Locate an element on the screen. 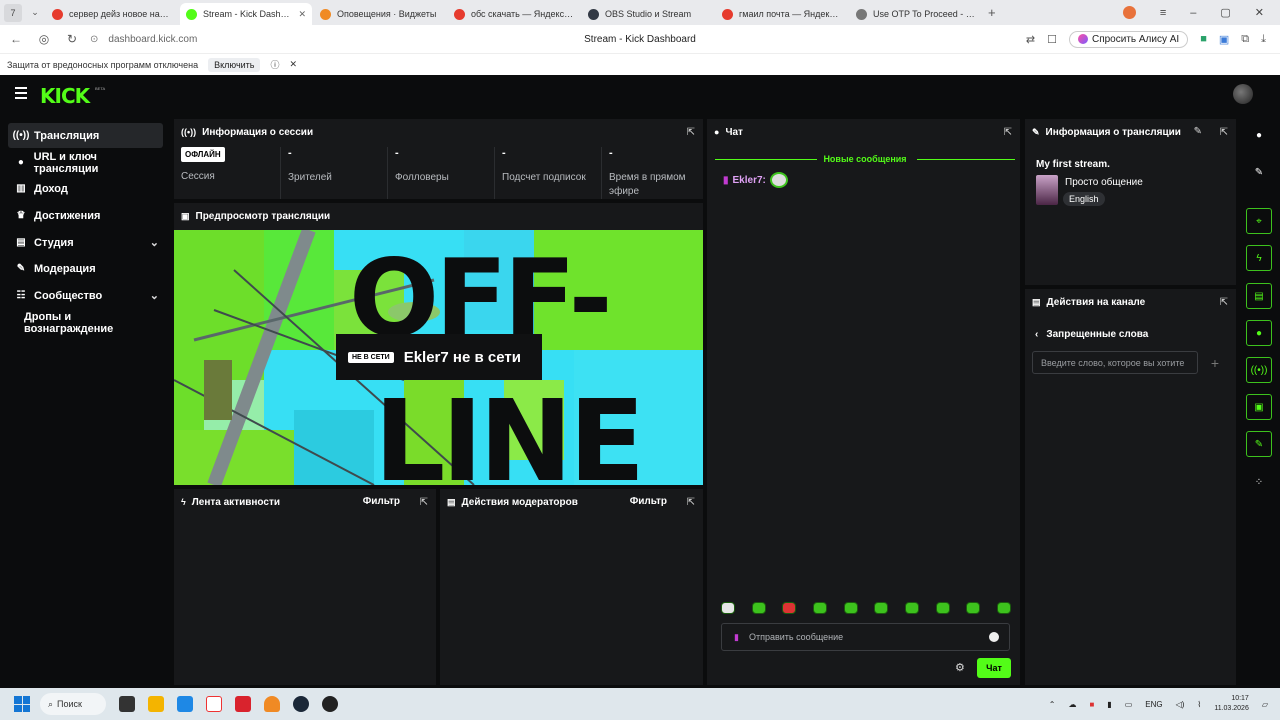 This screenshot has height=720, width=1280. tabs-dropdown-icon: ⌄ is located at coordinates (35, 13).